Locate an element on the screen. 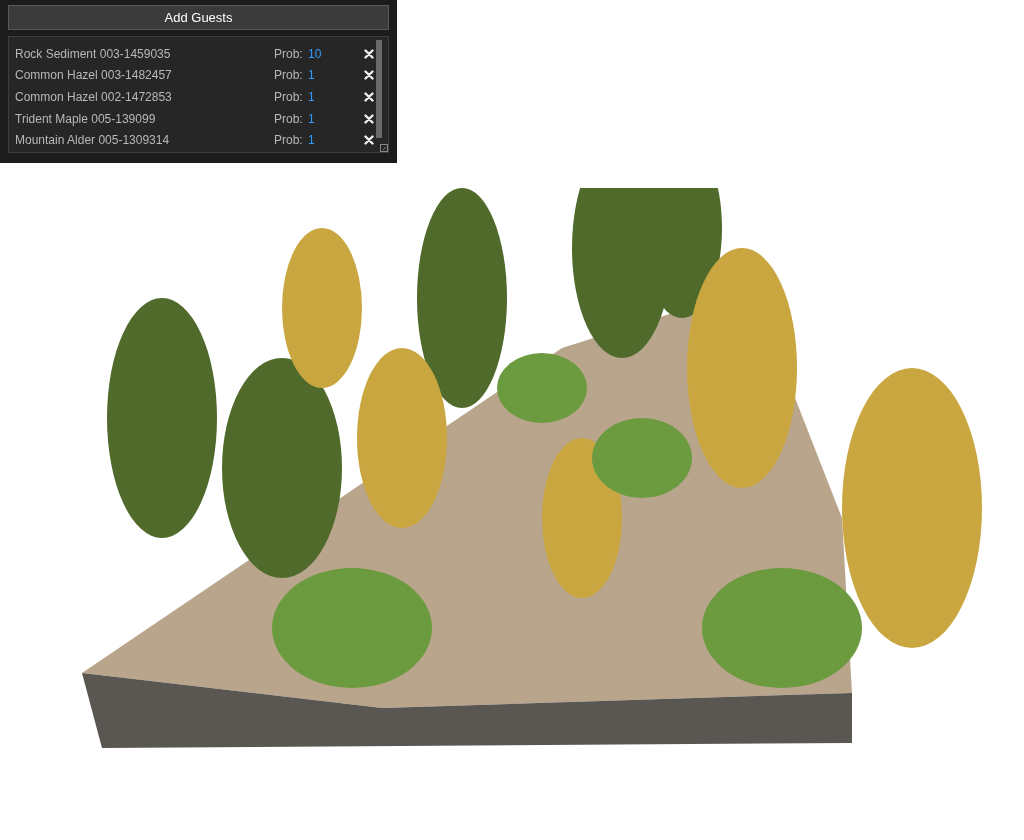  guest-name: Rock Sediment 003-1459035 is located at coordinates (144, 53).